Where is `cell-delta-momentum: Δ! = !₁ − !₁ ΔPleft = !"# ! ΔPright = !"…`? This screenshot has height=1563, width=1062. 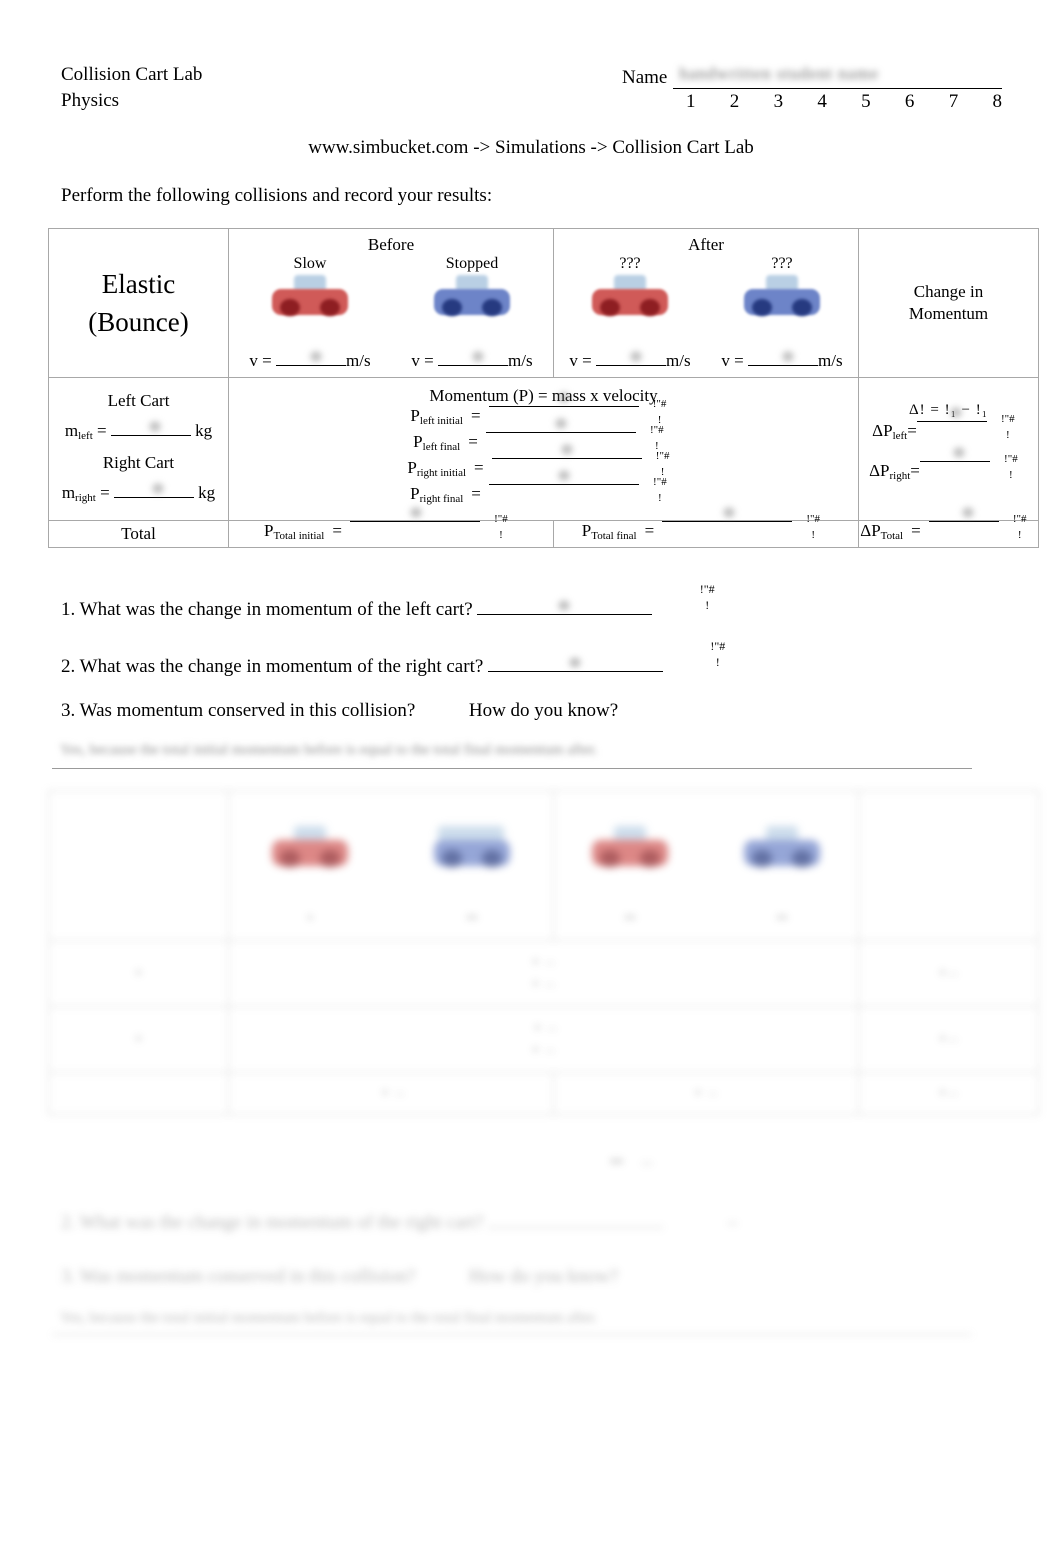 cell-delta-momentum: Δ! = !₁ − !₁ ΔPleft = !"# ! ΔPright = !"… is located at coordinates (948, 449).